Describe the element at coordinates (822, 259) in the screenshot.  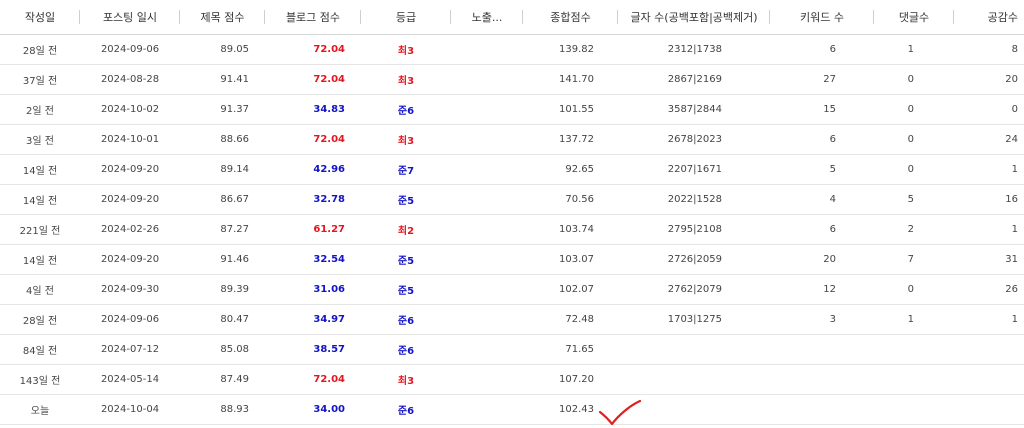
I see `cell-keywords: 20` at that location.